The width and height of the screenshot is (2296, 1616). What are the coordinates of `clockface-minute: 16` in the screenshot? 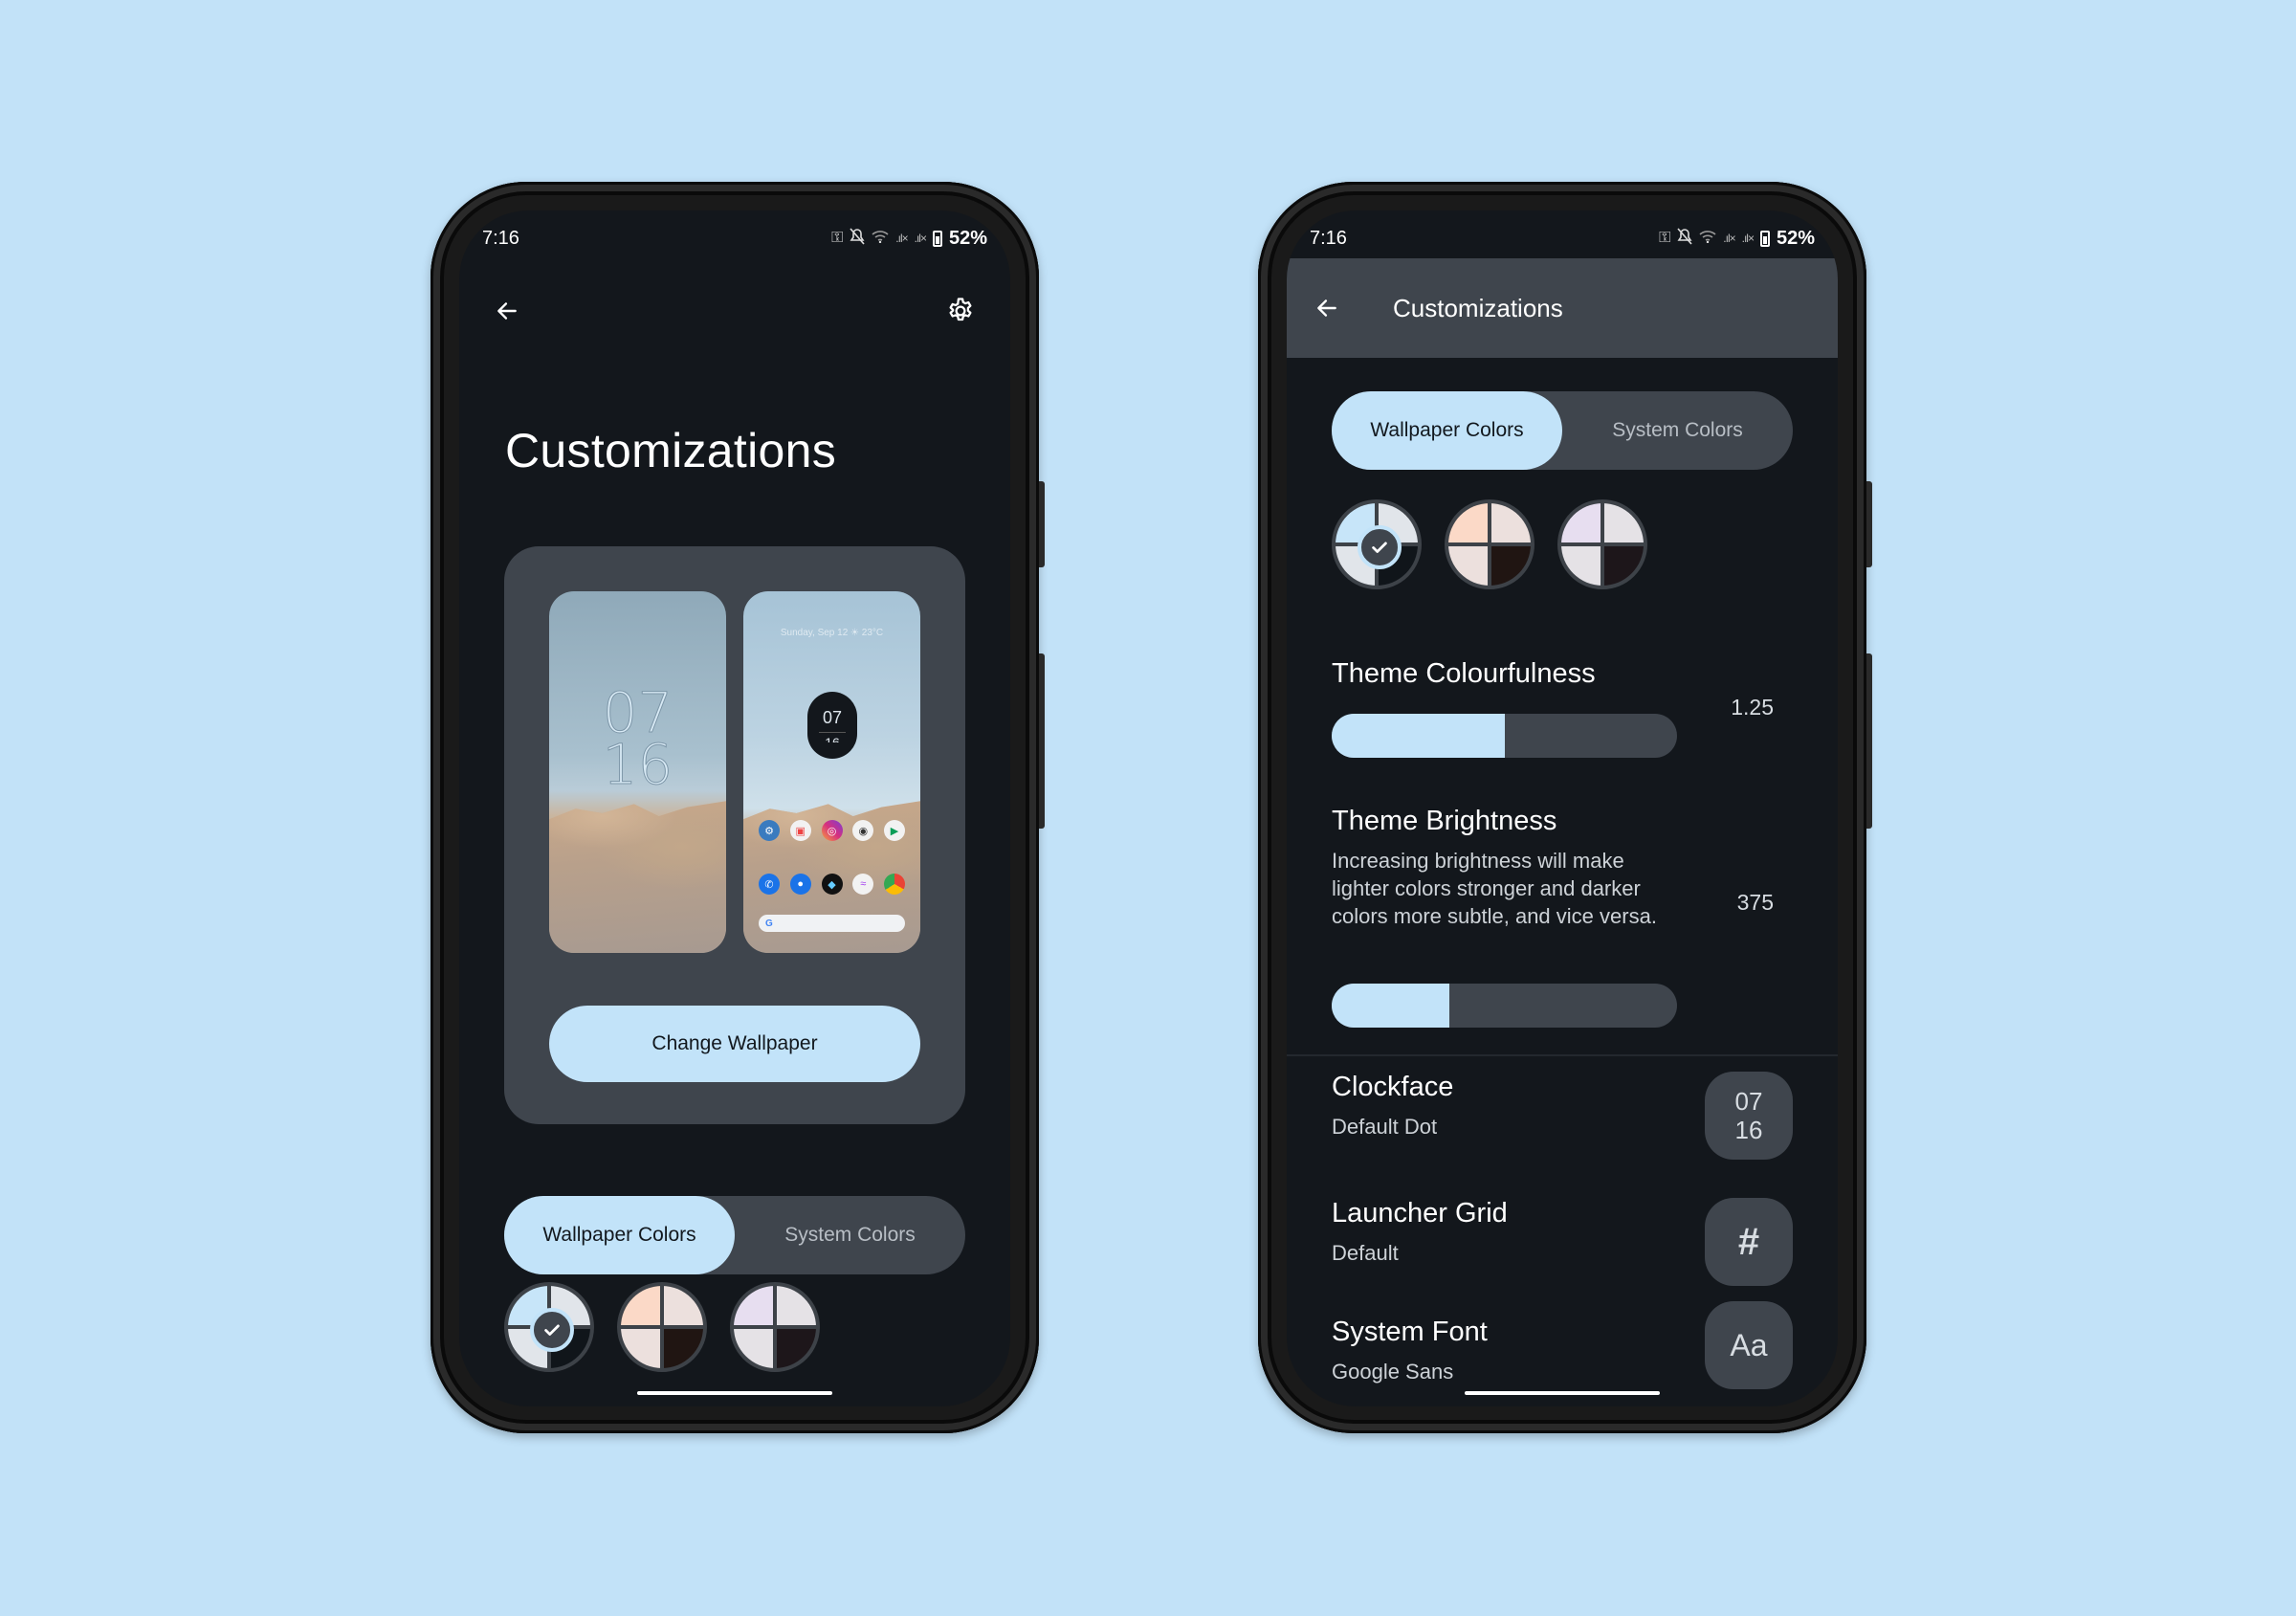 It's located at (1748, 1130).